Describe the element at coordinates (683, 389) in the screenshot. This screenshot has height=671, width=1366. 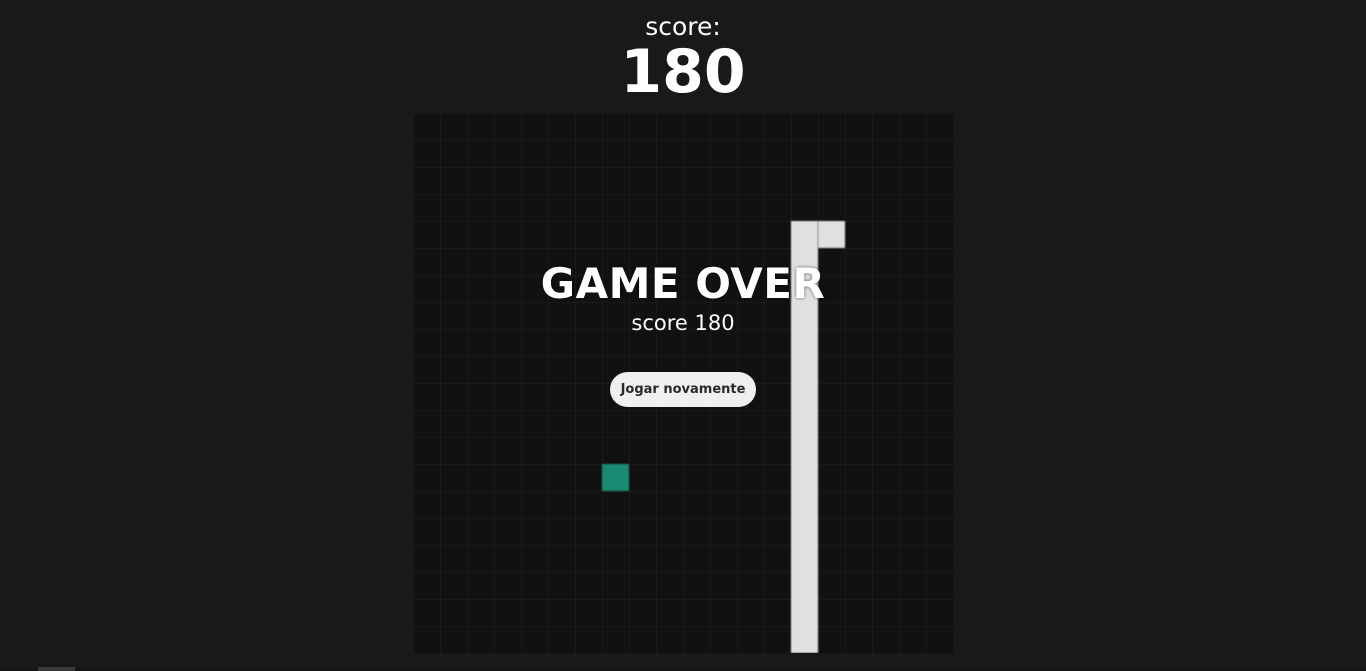
I see `play-again-button: Jogar novamente` at that location.